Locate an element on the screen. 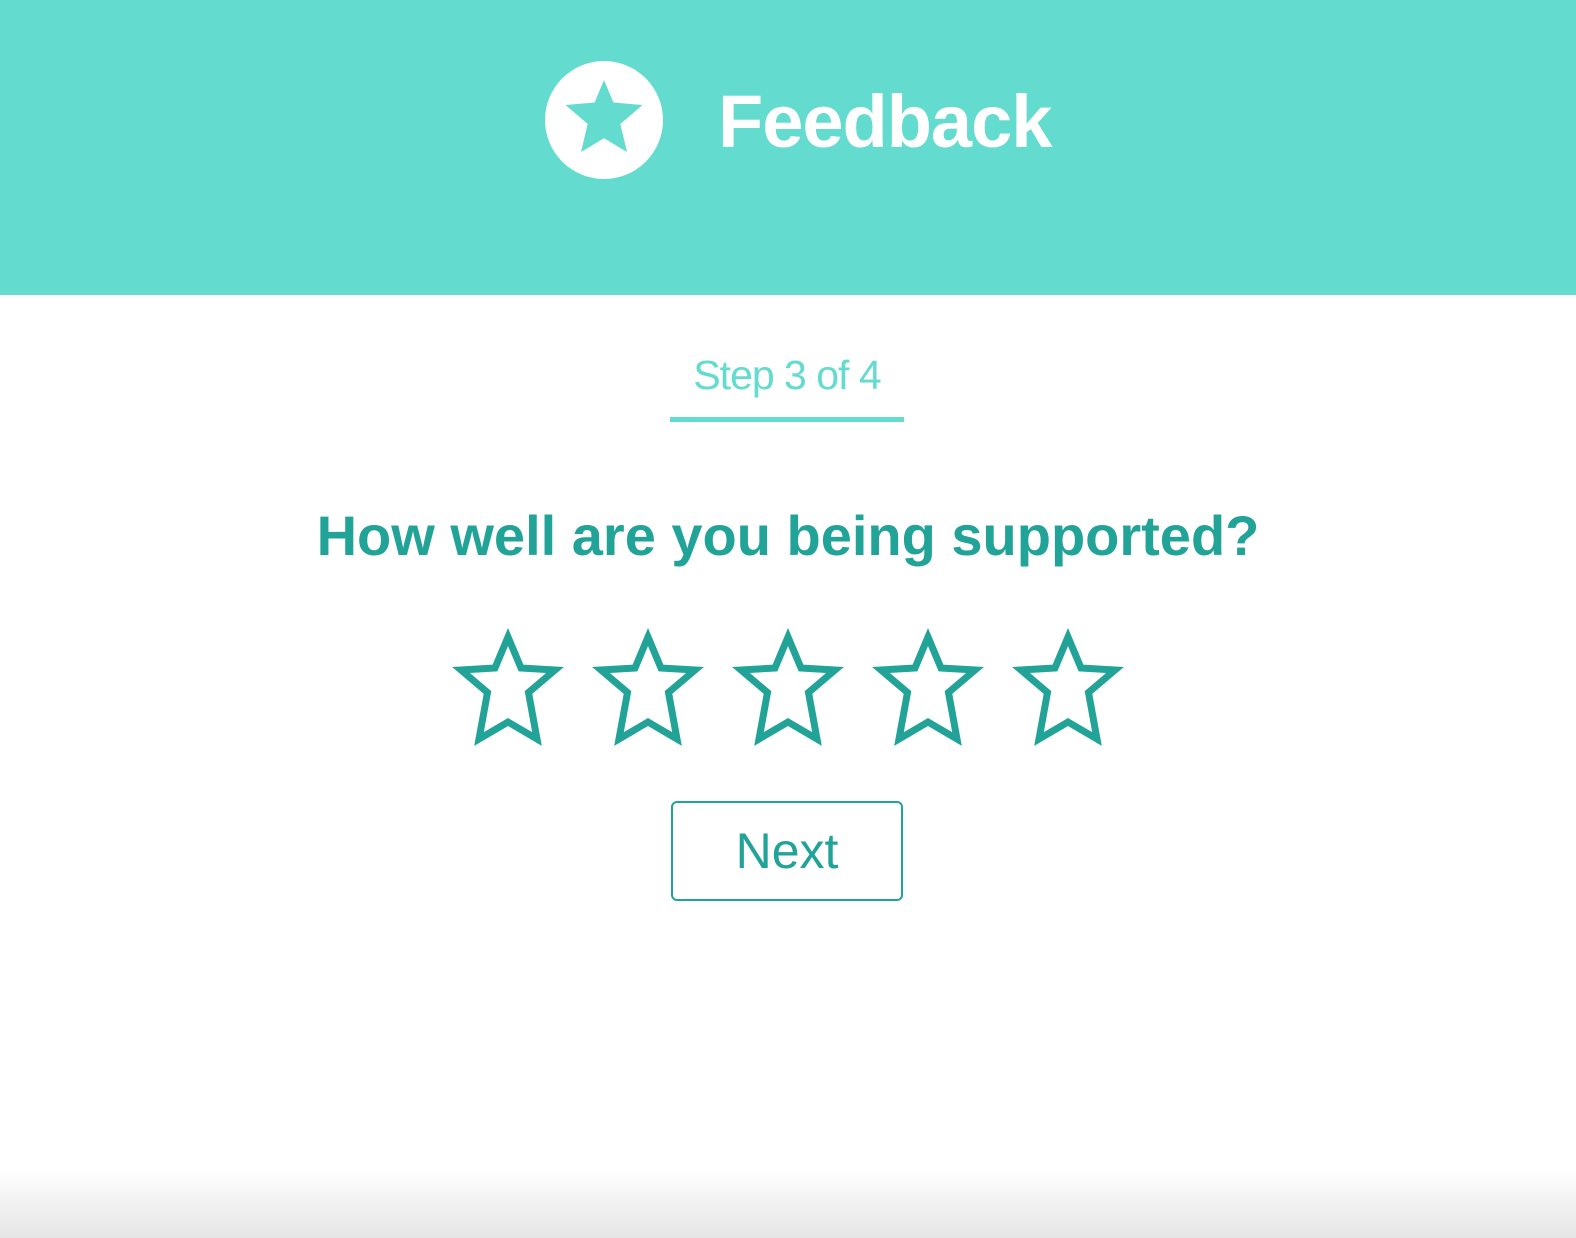 This screenshot has height=1238, width=1576. star-icon is located at coordinates (604, 116).